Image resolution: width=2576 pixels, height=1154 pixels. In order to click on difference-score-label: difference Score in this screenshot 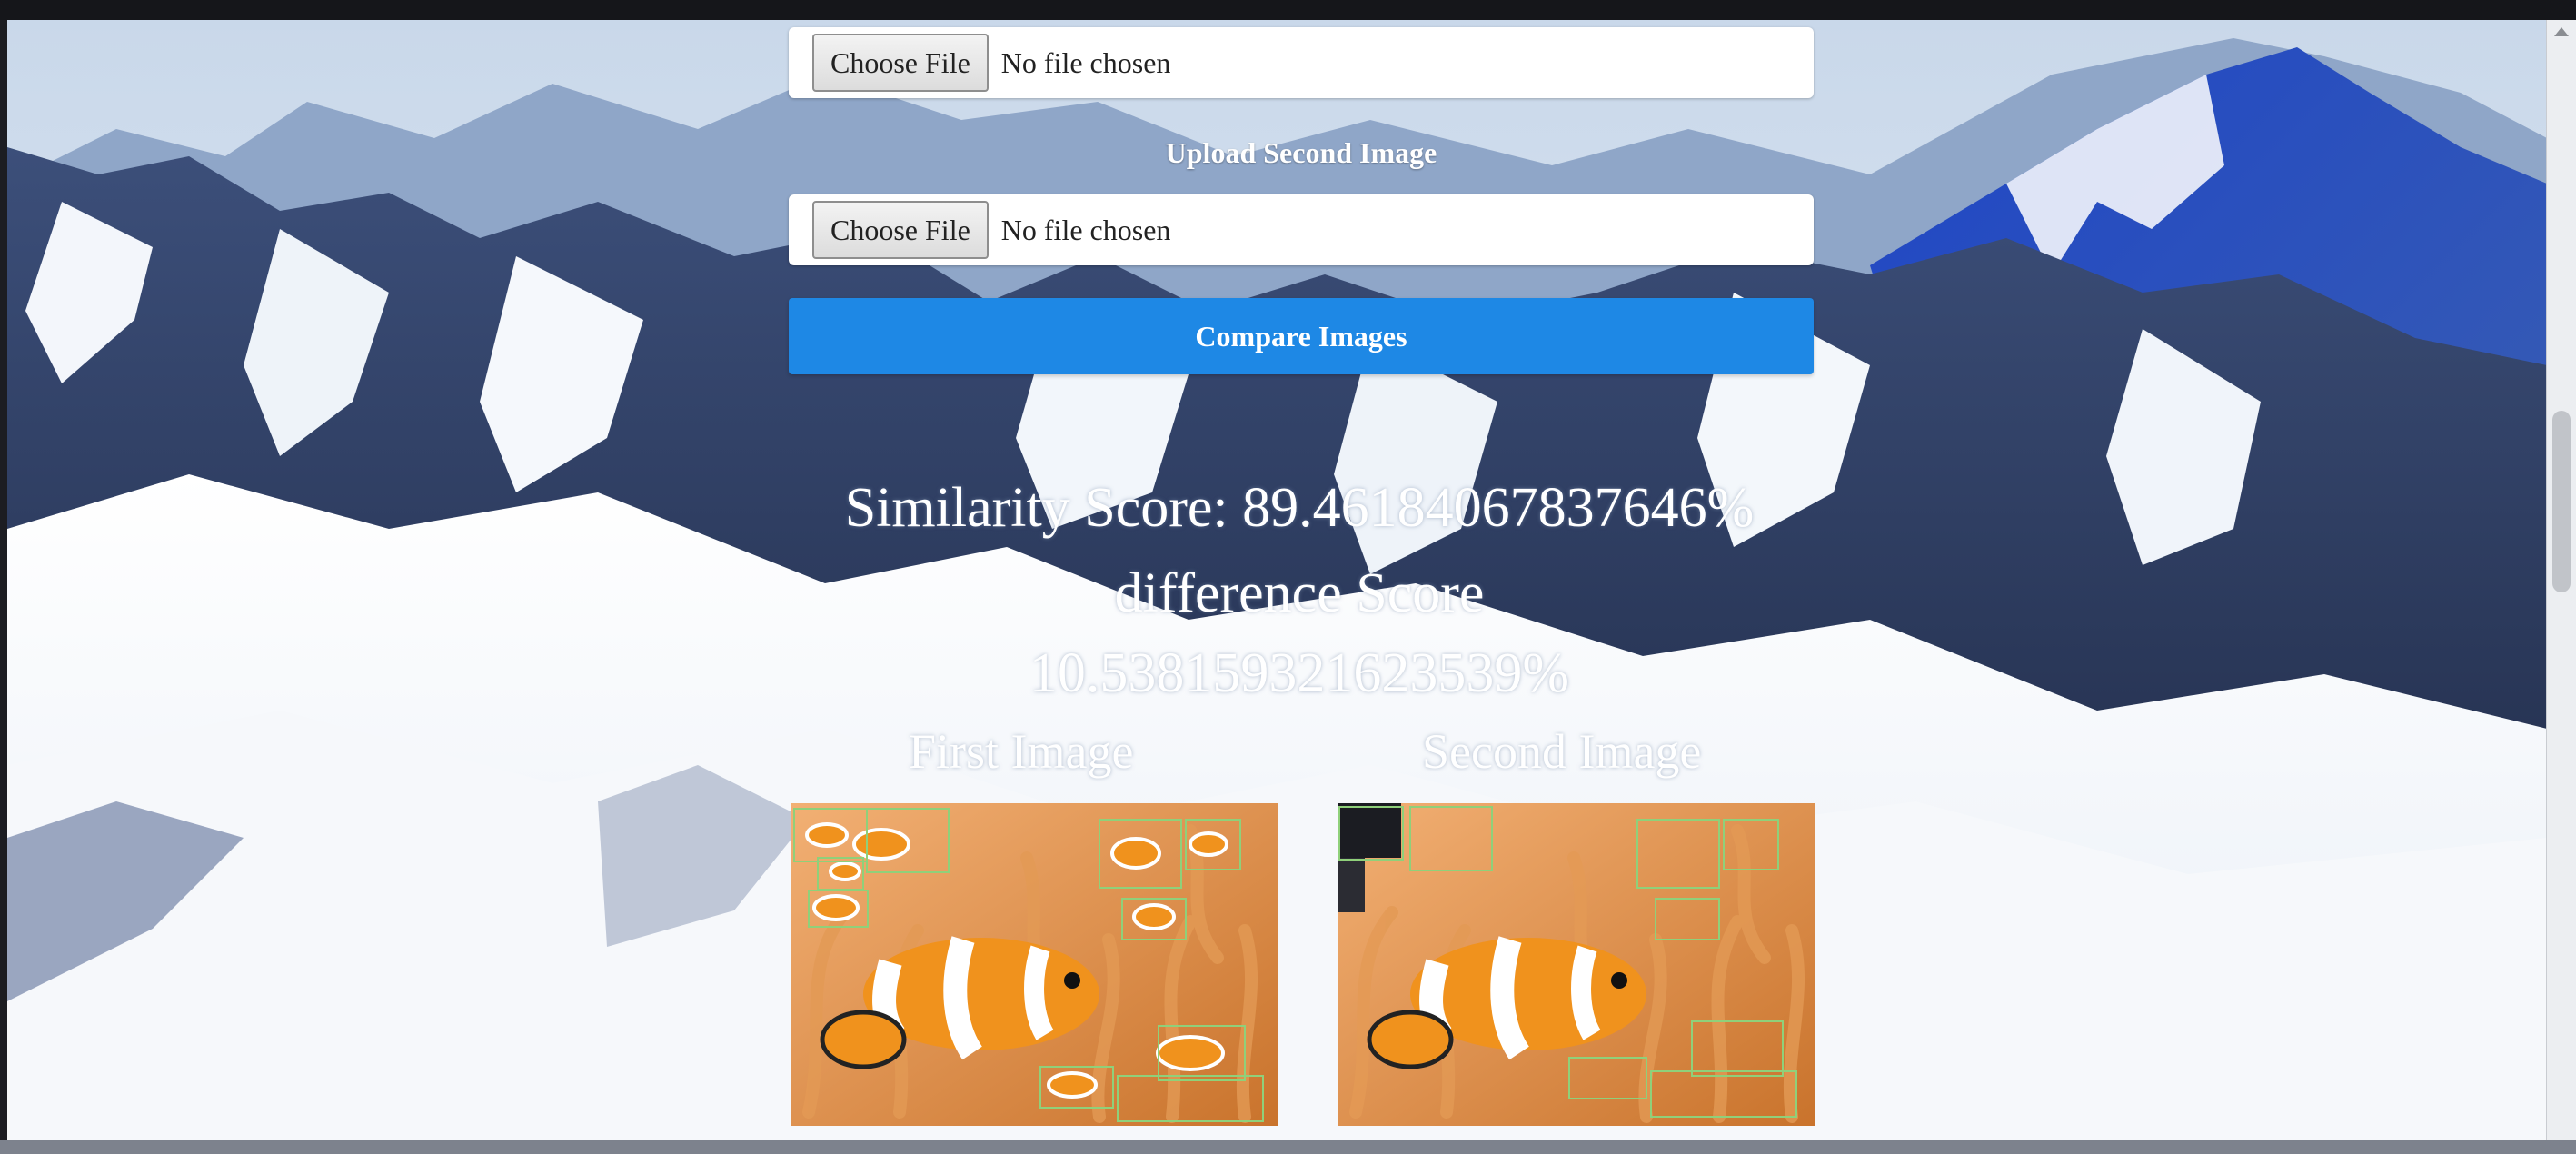, I will do `click(1299, 593)`.